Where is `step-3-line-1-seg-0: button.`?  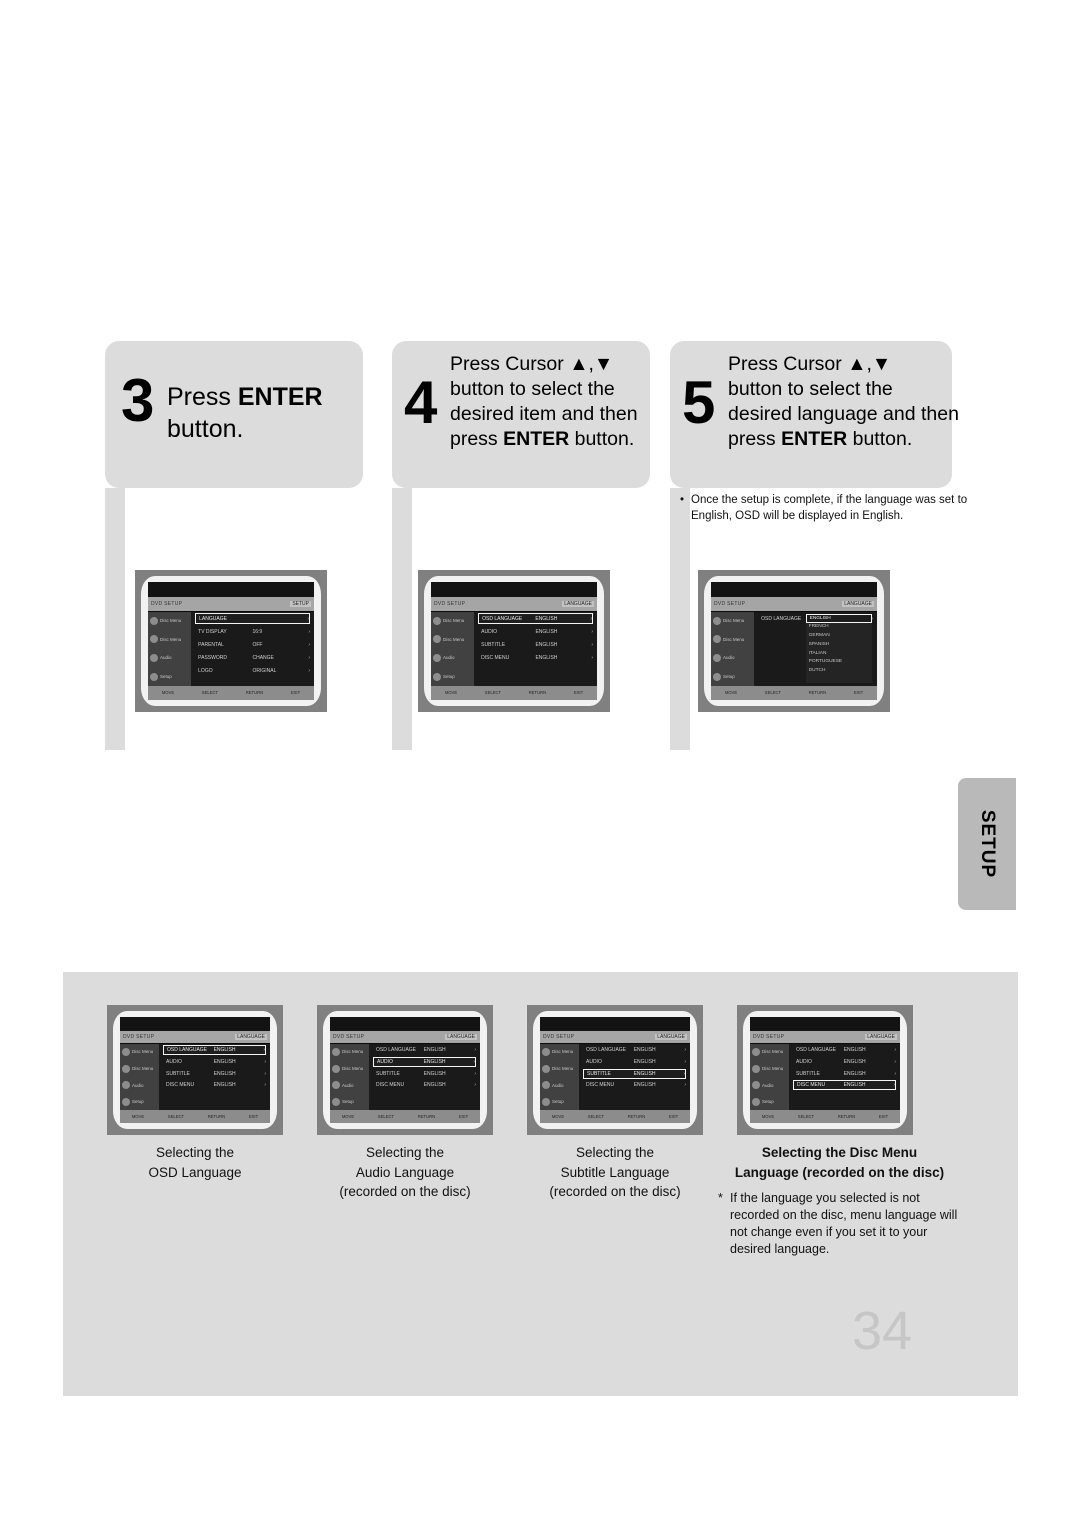 step-3-line-1-seg-0: button. is located at coordinates (205, 429).